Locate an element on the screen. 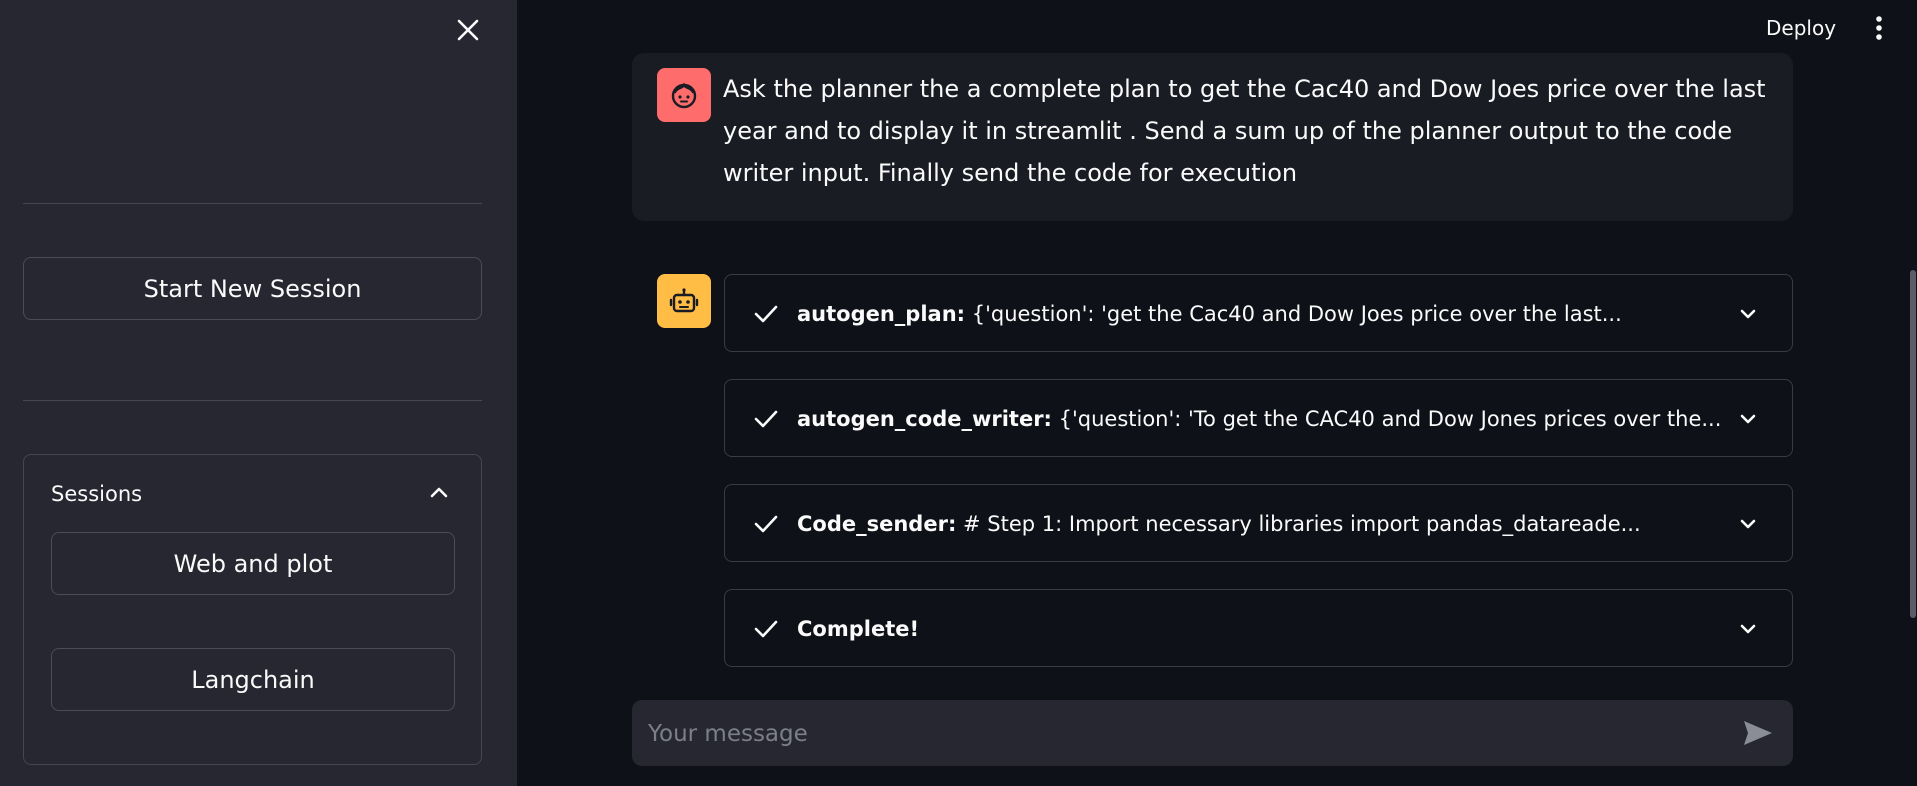 Image resolution: width=1917 pixels, height=786 pixels. step-name: Code_sender: is located at coordinates (877, 524).